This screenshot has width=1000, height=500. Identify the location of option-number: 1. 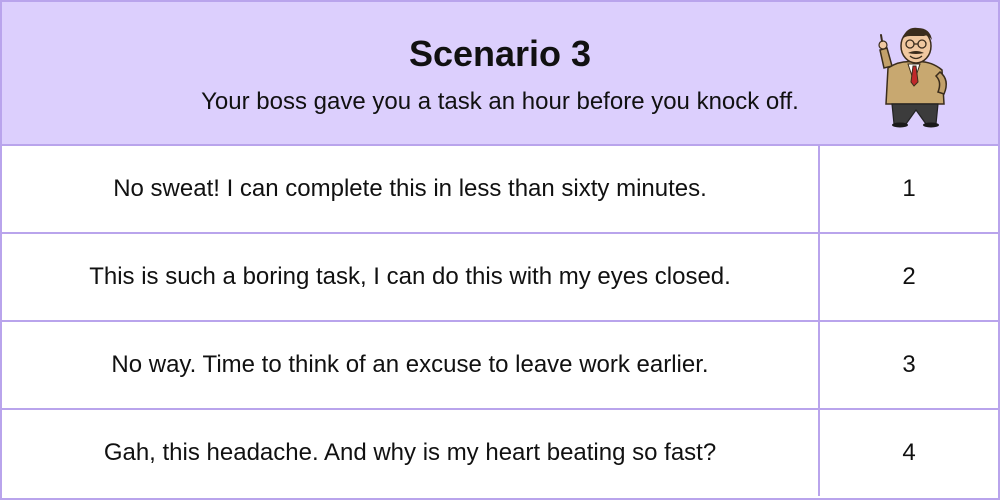
(909, 188).